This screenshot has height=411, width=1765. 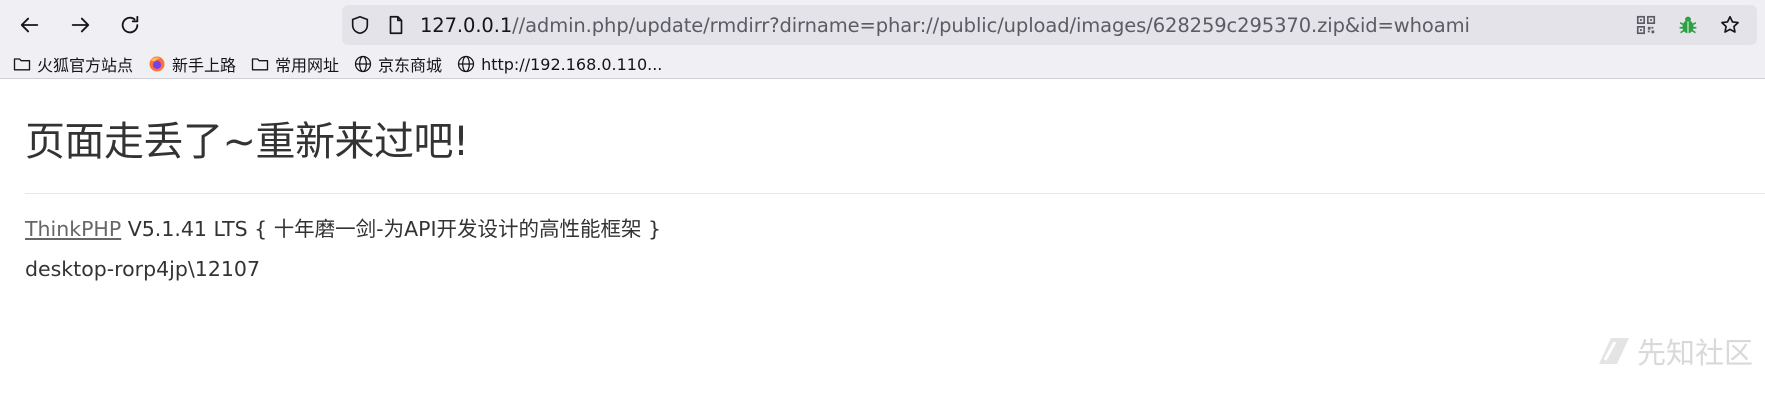 I want to click on thinkphp-link: ThinkPHP, so click(x=73, y=229).